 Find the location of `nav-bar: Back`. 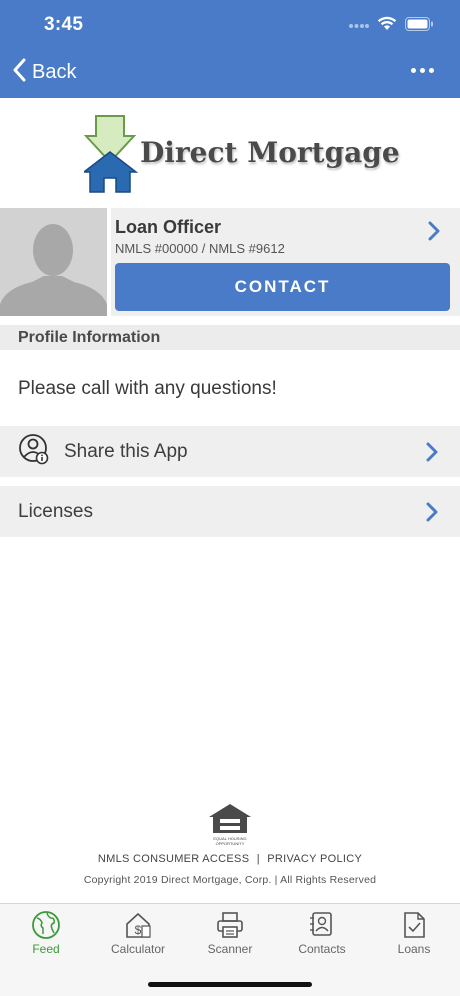

nav-bar: Back is located at coordinates (230, 74).